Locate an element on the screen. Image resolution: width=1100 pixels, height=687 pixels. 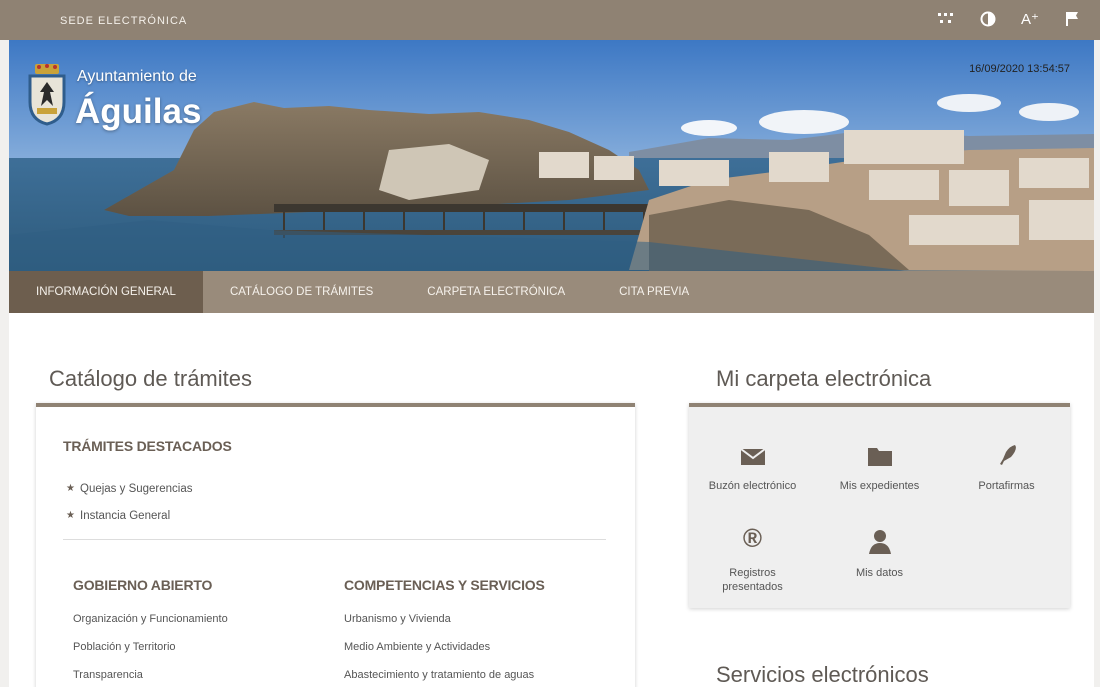
competencias-servicios-heading: COMPETENCIAS Y SERVICIOS is located at coordinates (444, 585).